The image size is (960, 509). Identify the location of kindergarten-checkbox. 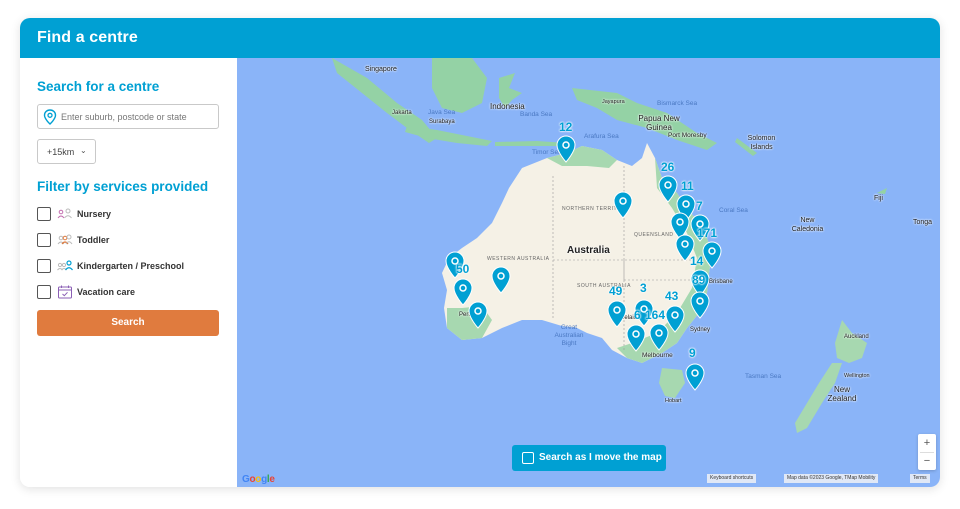
(44, 266).